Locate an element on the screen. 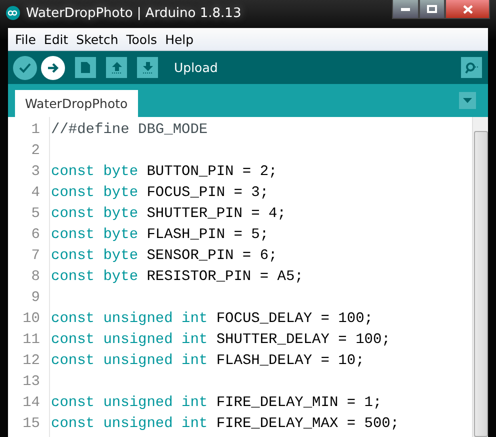 The width and height of the screenshot is (496, 437). code-line: const byte FLASH_PIN = 5; is located at coordinates (160, 235).